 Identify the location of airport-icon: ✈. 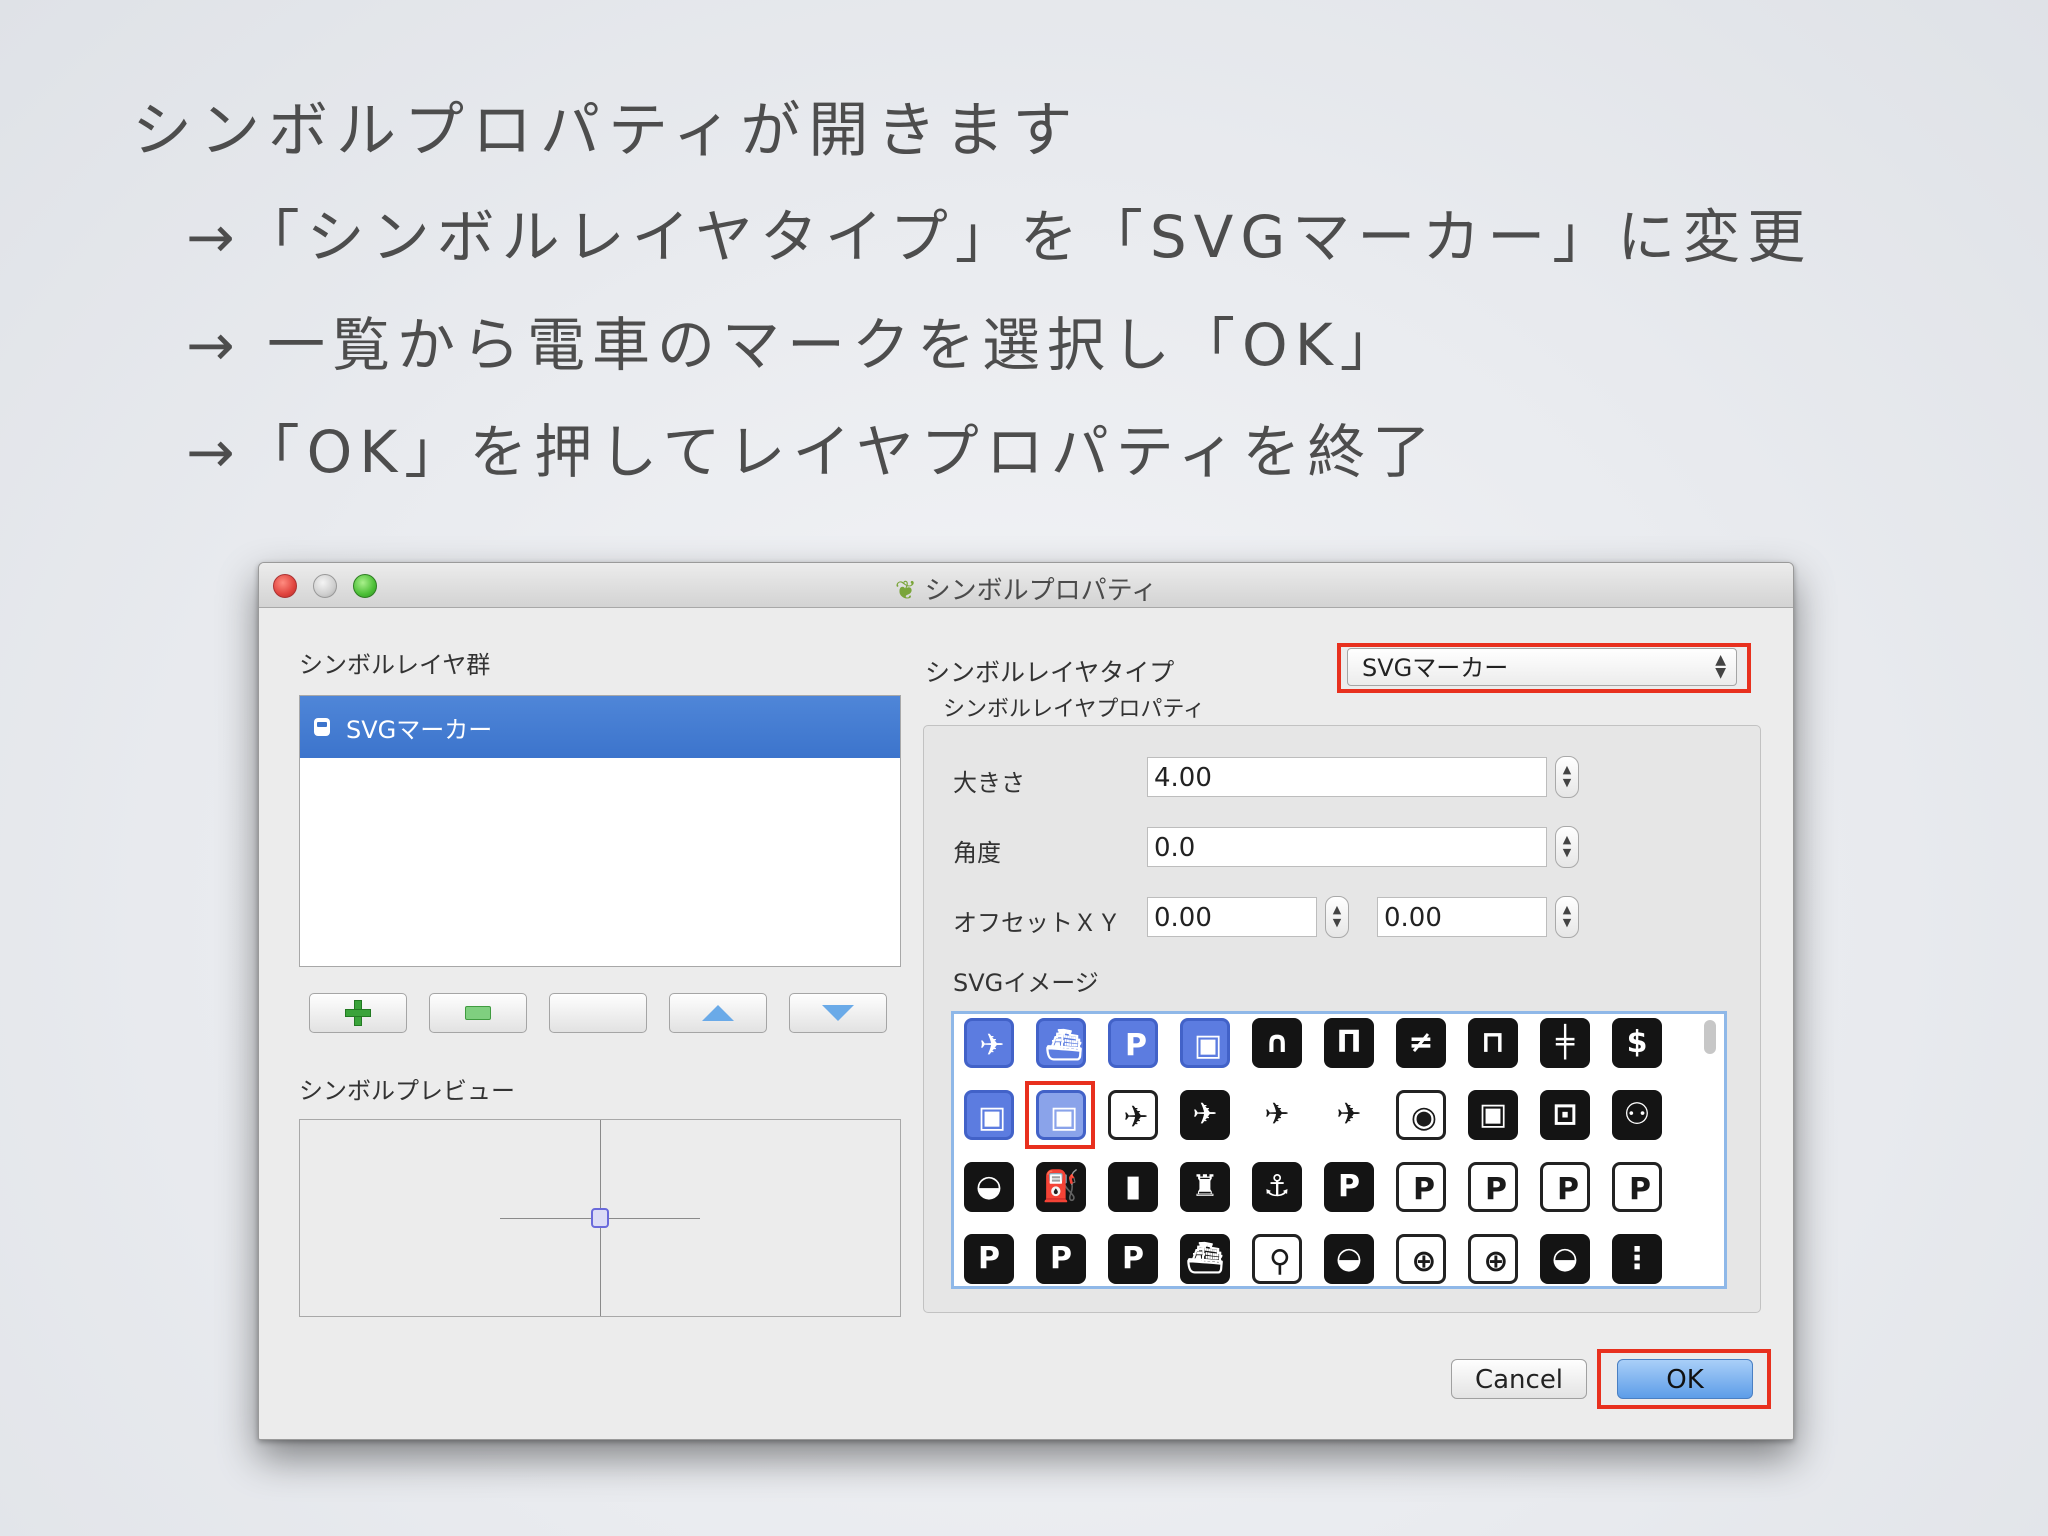
(989, 1043).